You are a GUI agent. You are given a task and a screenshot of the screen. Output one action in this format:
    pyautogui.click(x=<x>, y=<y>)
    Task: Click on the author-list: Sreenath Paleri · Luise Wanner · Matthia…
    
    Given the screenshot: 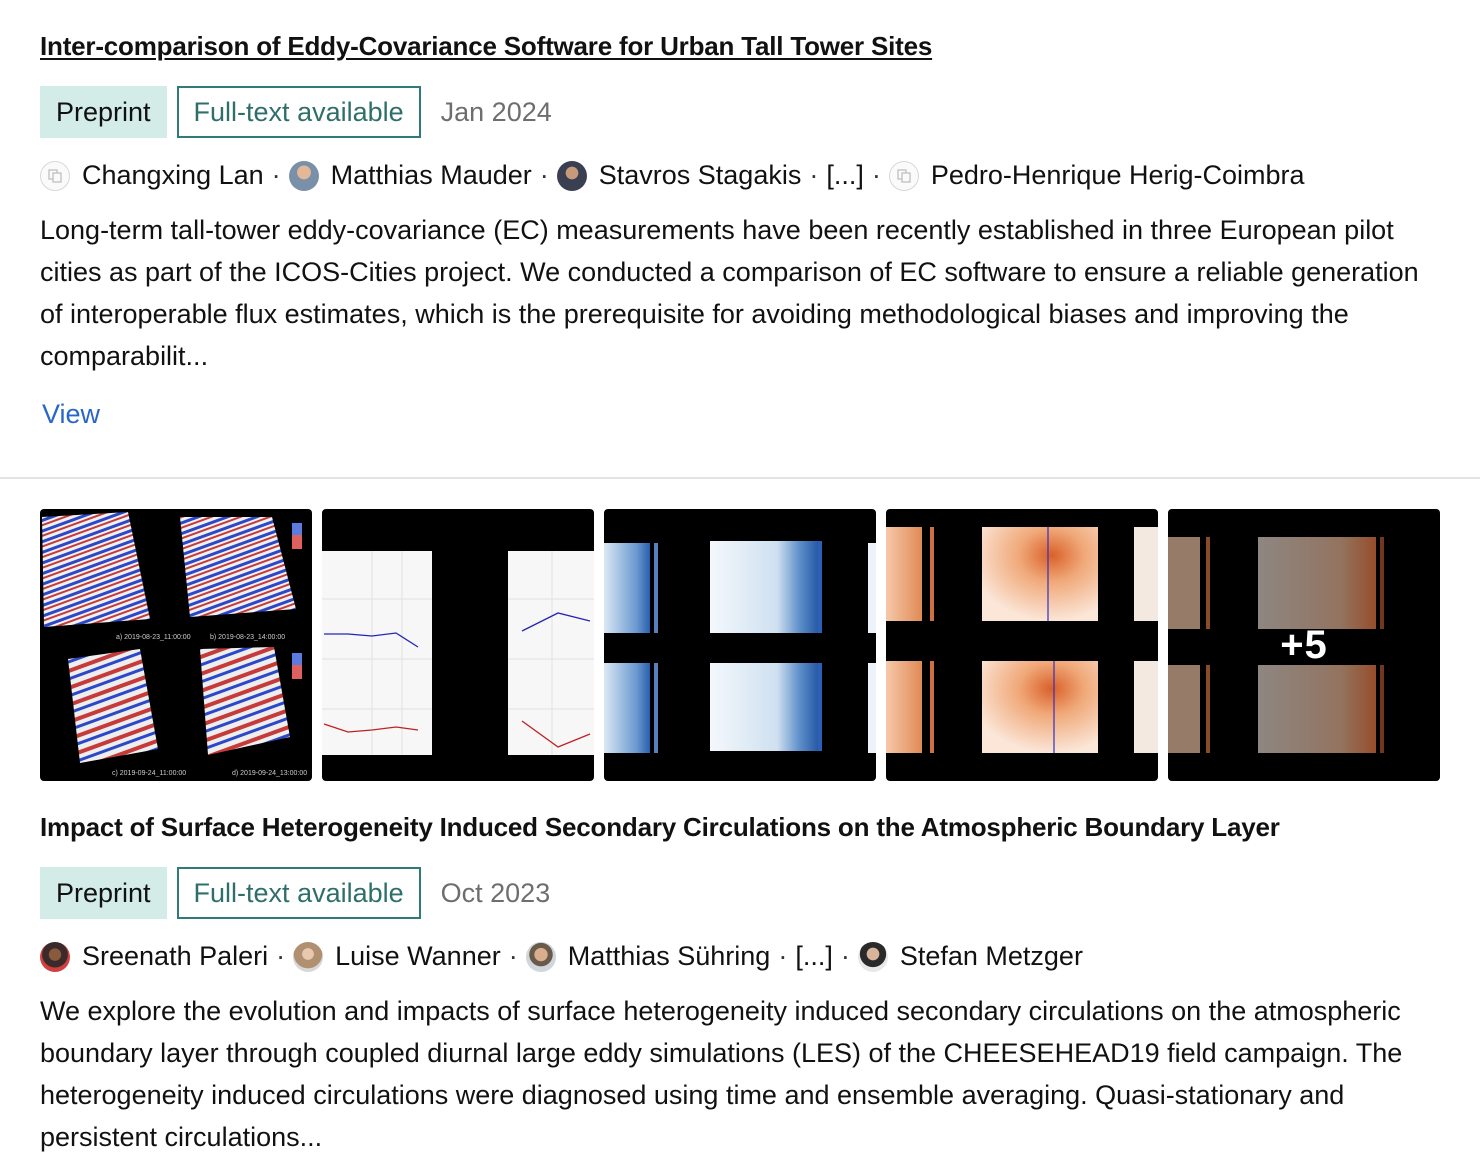 What is the action you would take?
    pyautogui.click(x=740, y=956)
    